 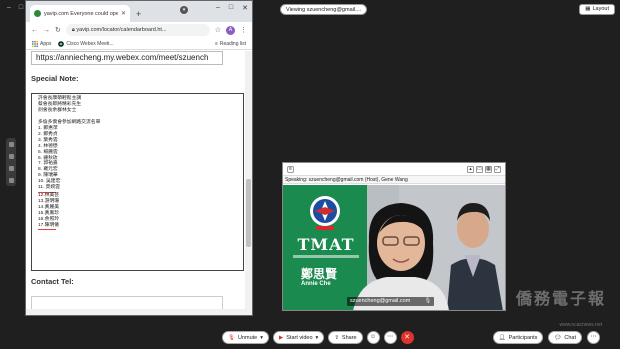 What do you see at coordinates (21, 8) in the screenshot?
I see `maximize-icon: □` at bounding box center [21, 8].